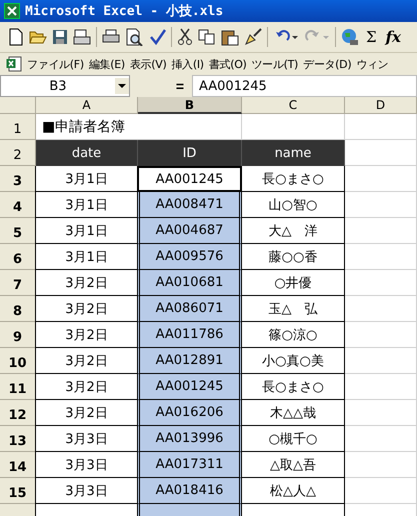 This screenshot has width=417, height=516. I want to click on row-header: 13, so click(18, 439).